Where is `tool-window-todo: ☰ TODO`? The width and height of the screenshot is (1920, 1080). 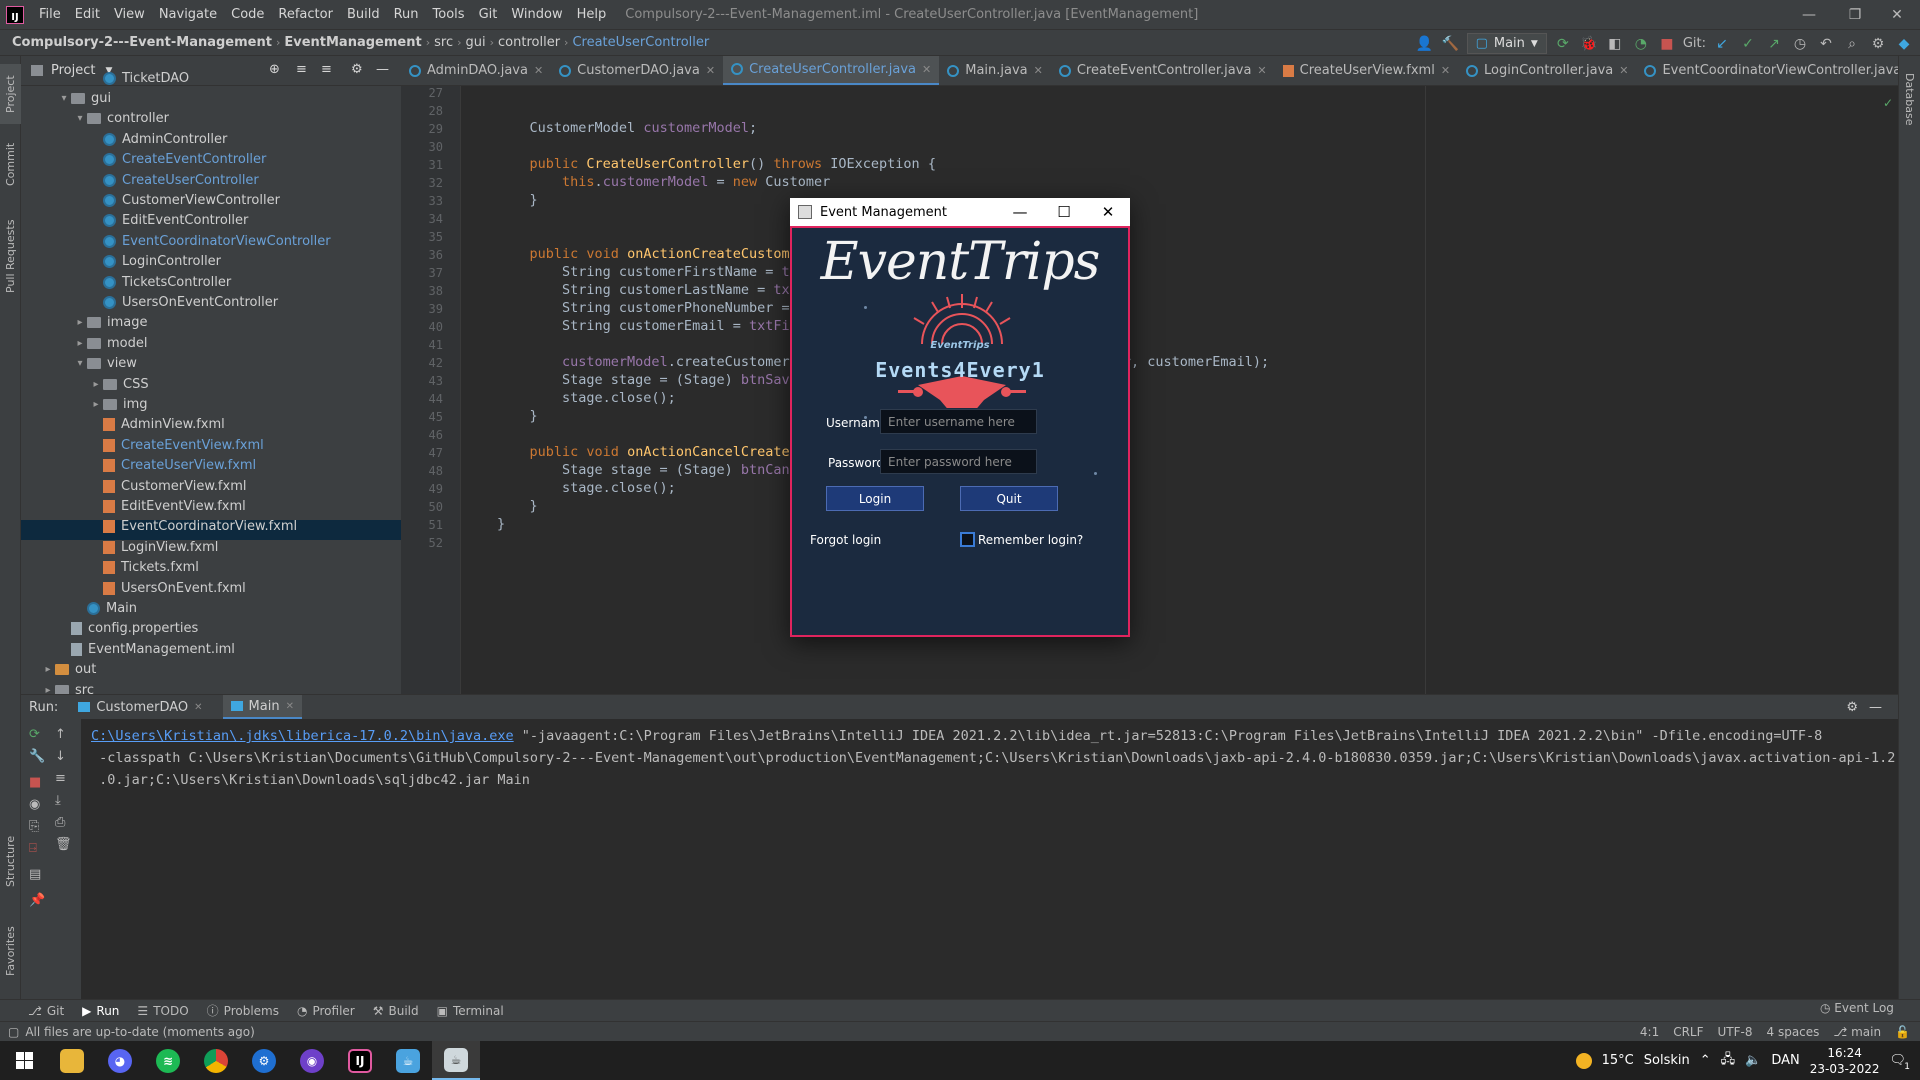 tool-window-todo: ☰ TODO is located at coordinates (162, 1011).